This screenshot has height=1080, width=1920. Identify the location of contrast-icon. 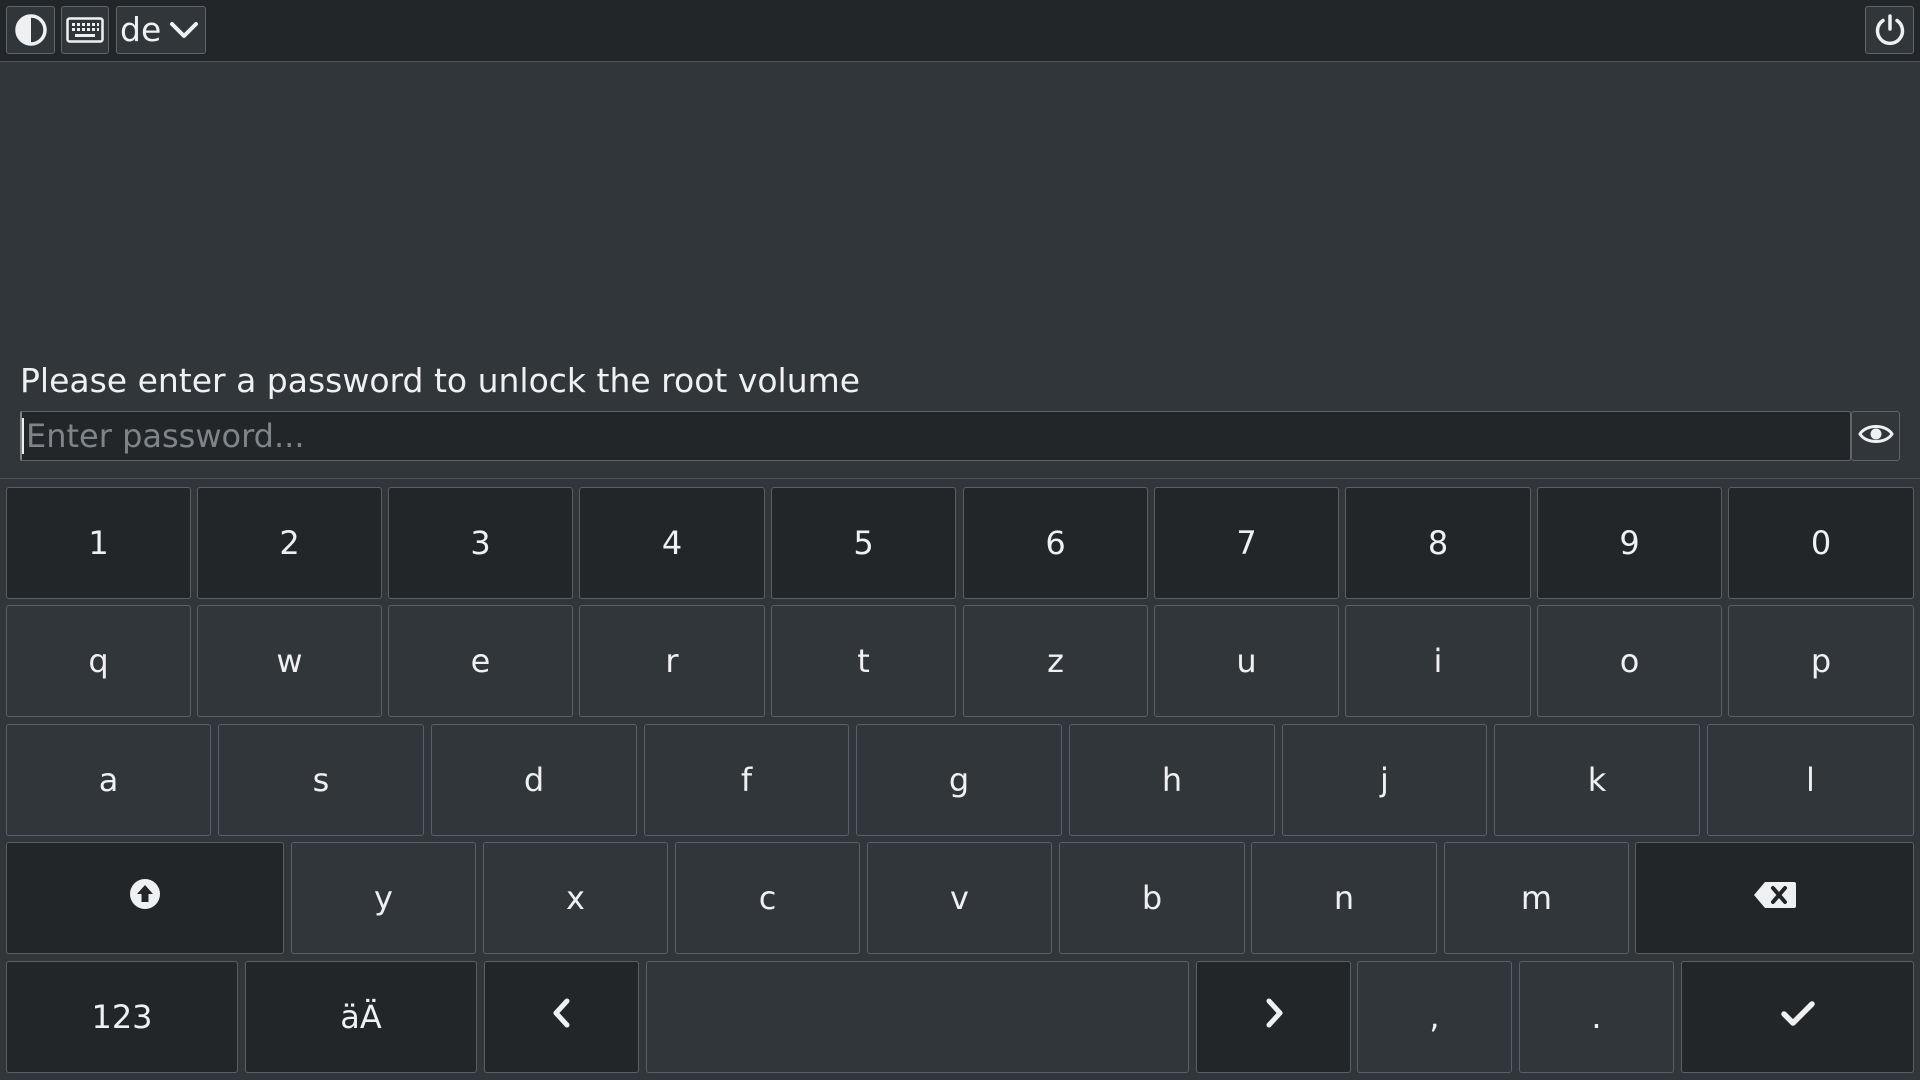
(31, 30).